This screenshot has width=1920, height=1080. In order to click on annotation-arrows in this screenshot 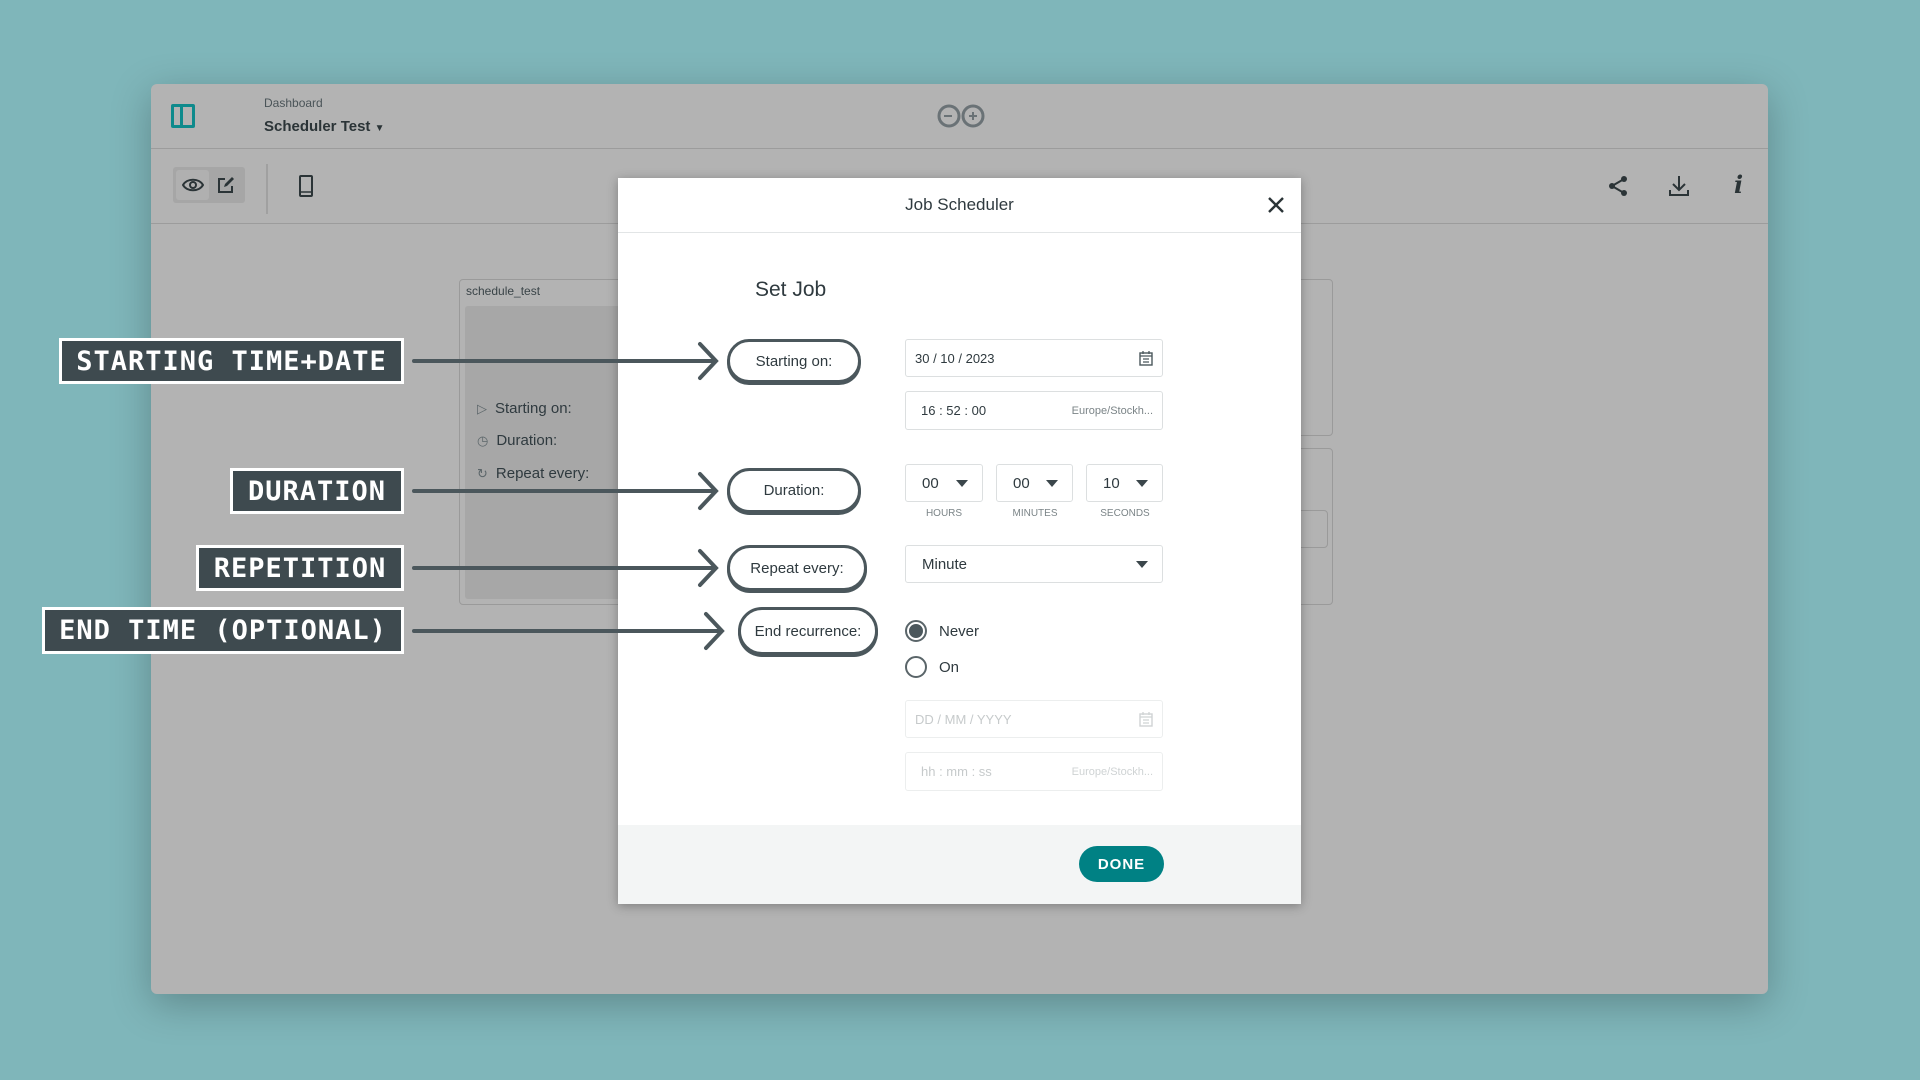, I will do `click(568, 496)`.